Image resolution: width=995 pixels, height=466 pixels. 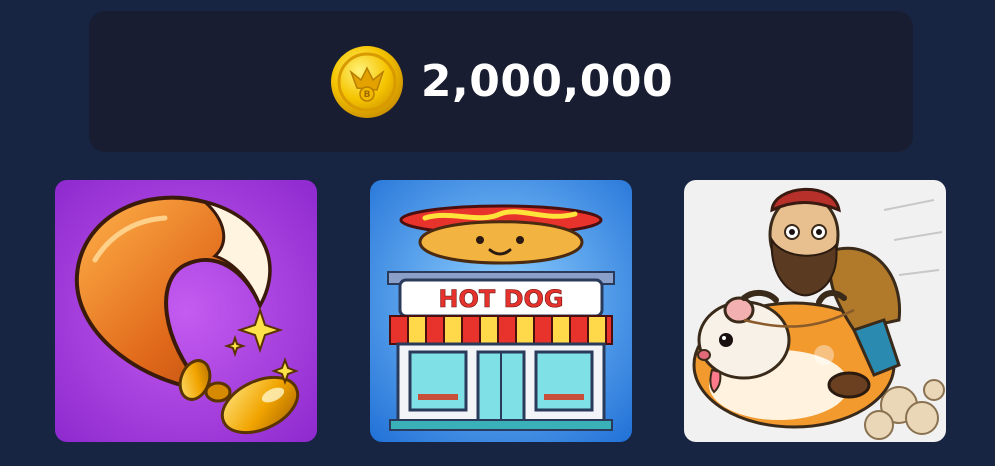 I want to click on fox-tail-illustration, so click(x=186, y=311).